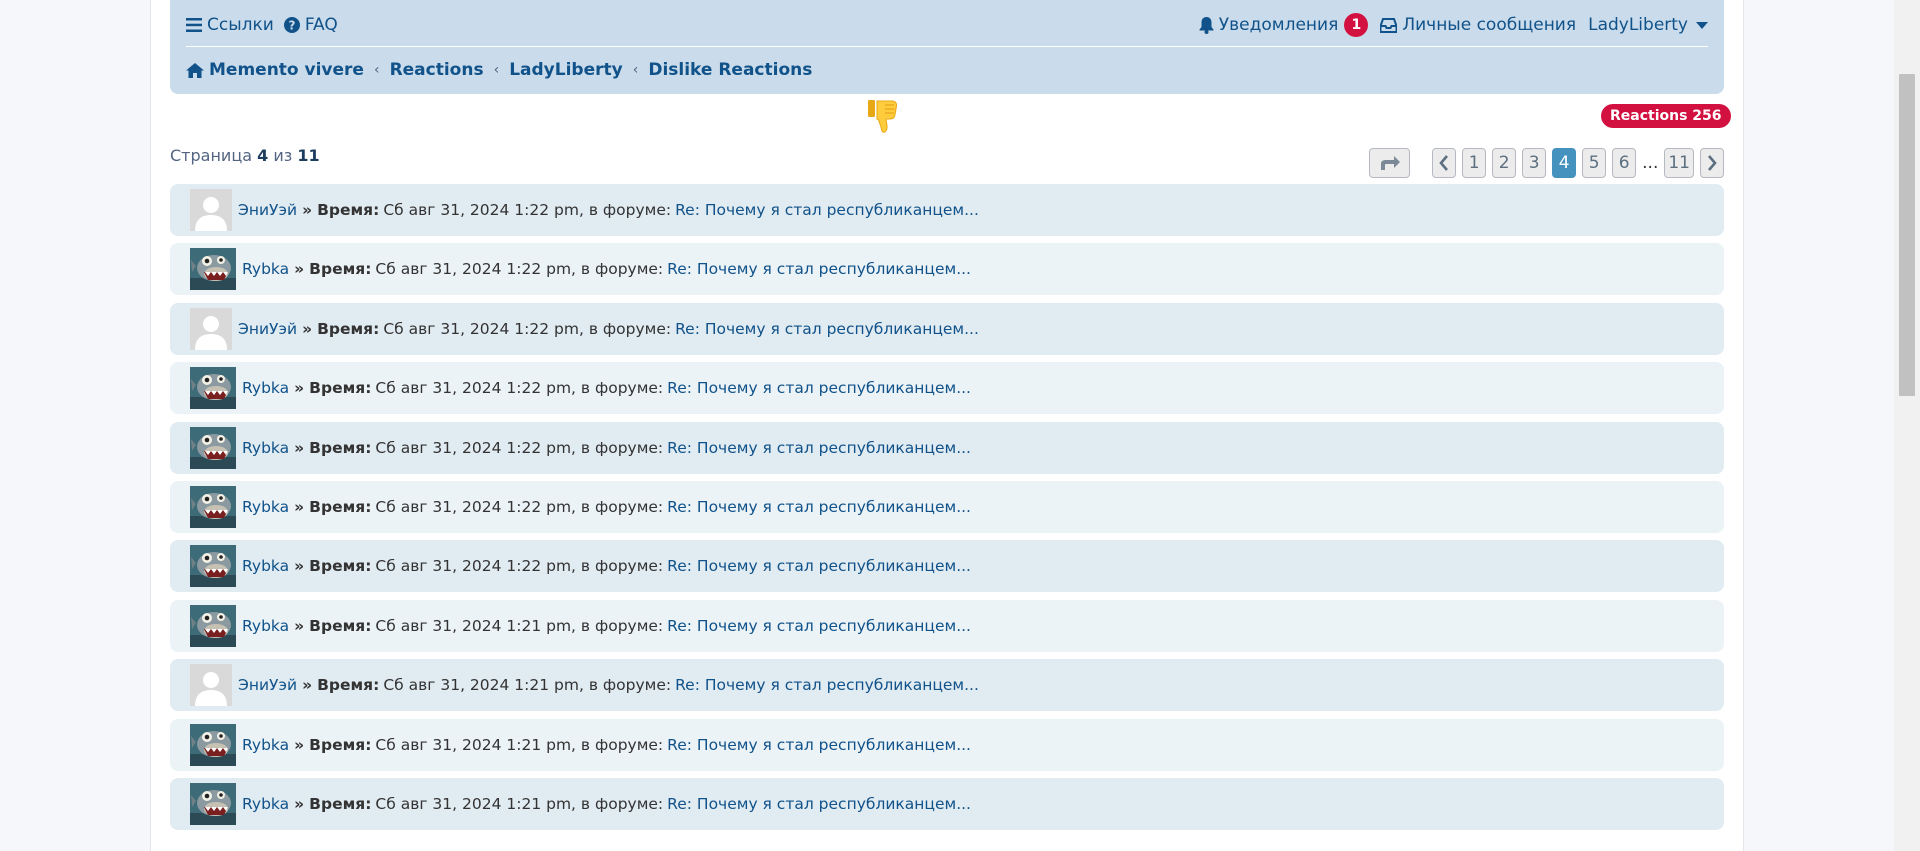 This screenshot has width=1920, height=851. What do you see at coordinates (211, 155) in the screenshot?
I see `page-info-prefix: Страница` at bounding box center [211, 155].